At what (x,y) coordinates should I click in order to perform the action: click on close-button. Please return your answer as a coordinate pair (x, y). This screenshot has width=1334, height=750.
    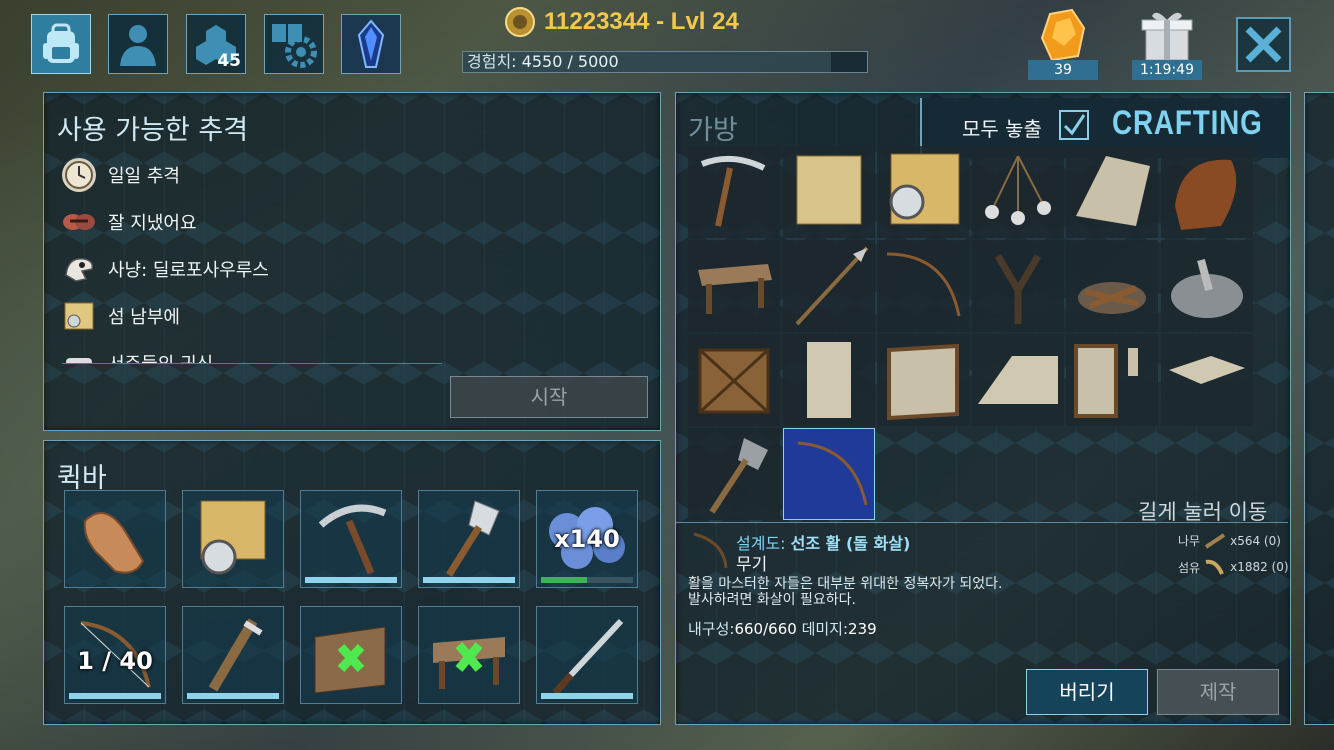
    Looking at the image, I should click on (1263, 44).